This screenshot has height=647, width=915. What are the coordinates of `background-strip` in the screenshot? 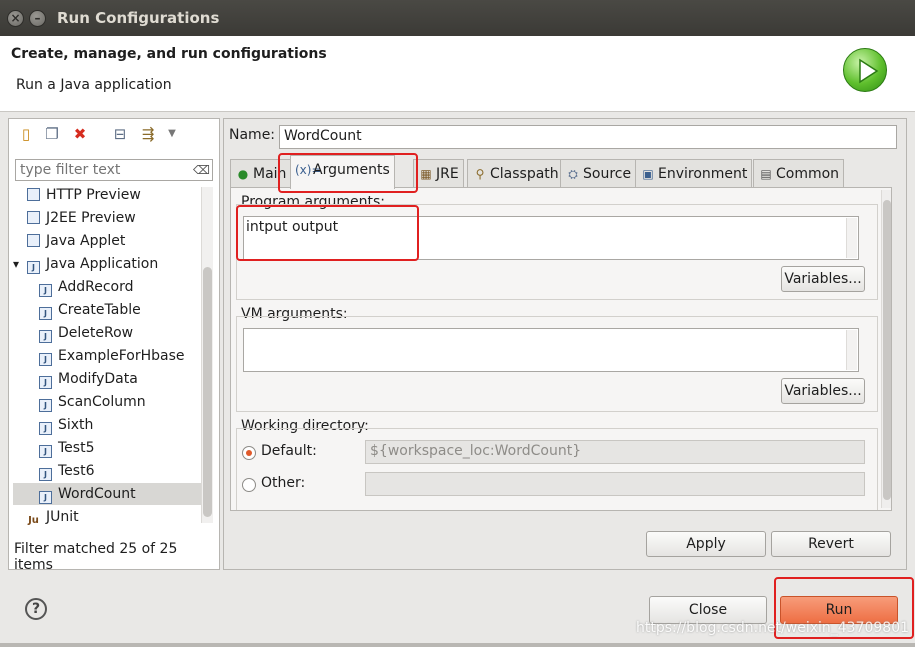 It's located at (457, 645).